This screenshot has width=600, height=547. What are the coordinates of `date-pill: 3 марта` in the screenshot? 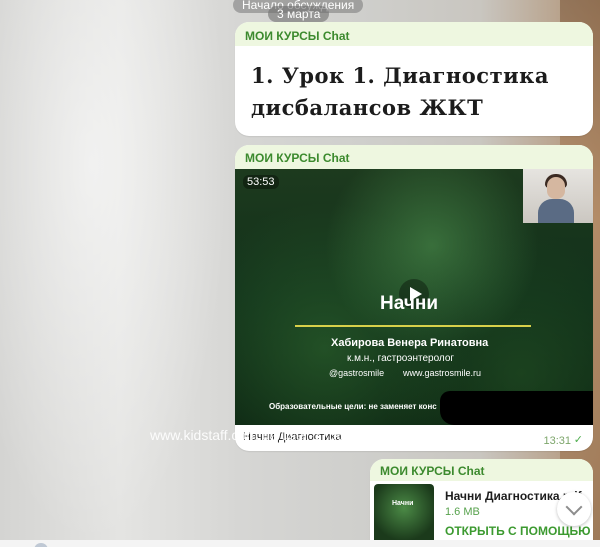 It's located at (299, 14).